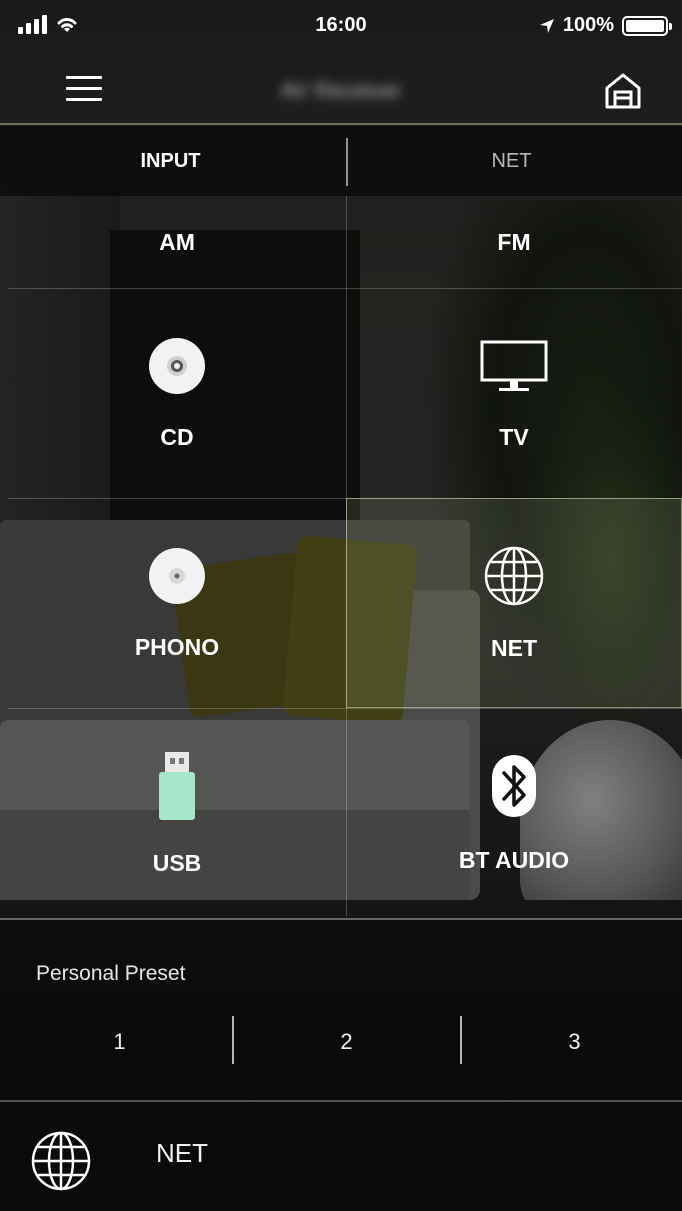 The height and width of the screenshot is (1211, 682). What do you see at coordinates (119, 1042) in the screenshot?
I see `preset-1-button: 1` at bounding box center [119, 1042].